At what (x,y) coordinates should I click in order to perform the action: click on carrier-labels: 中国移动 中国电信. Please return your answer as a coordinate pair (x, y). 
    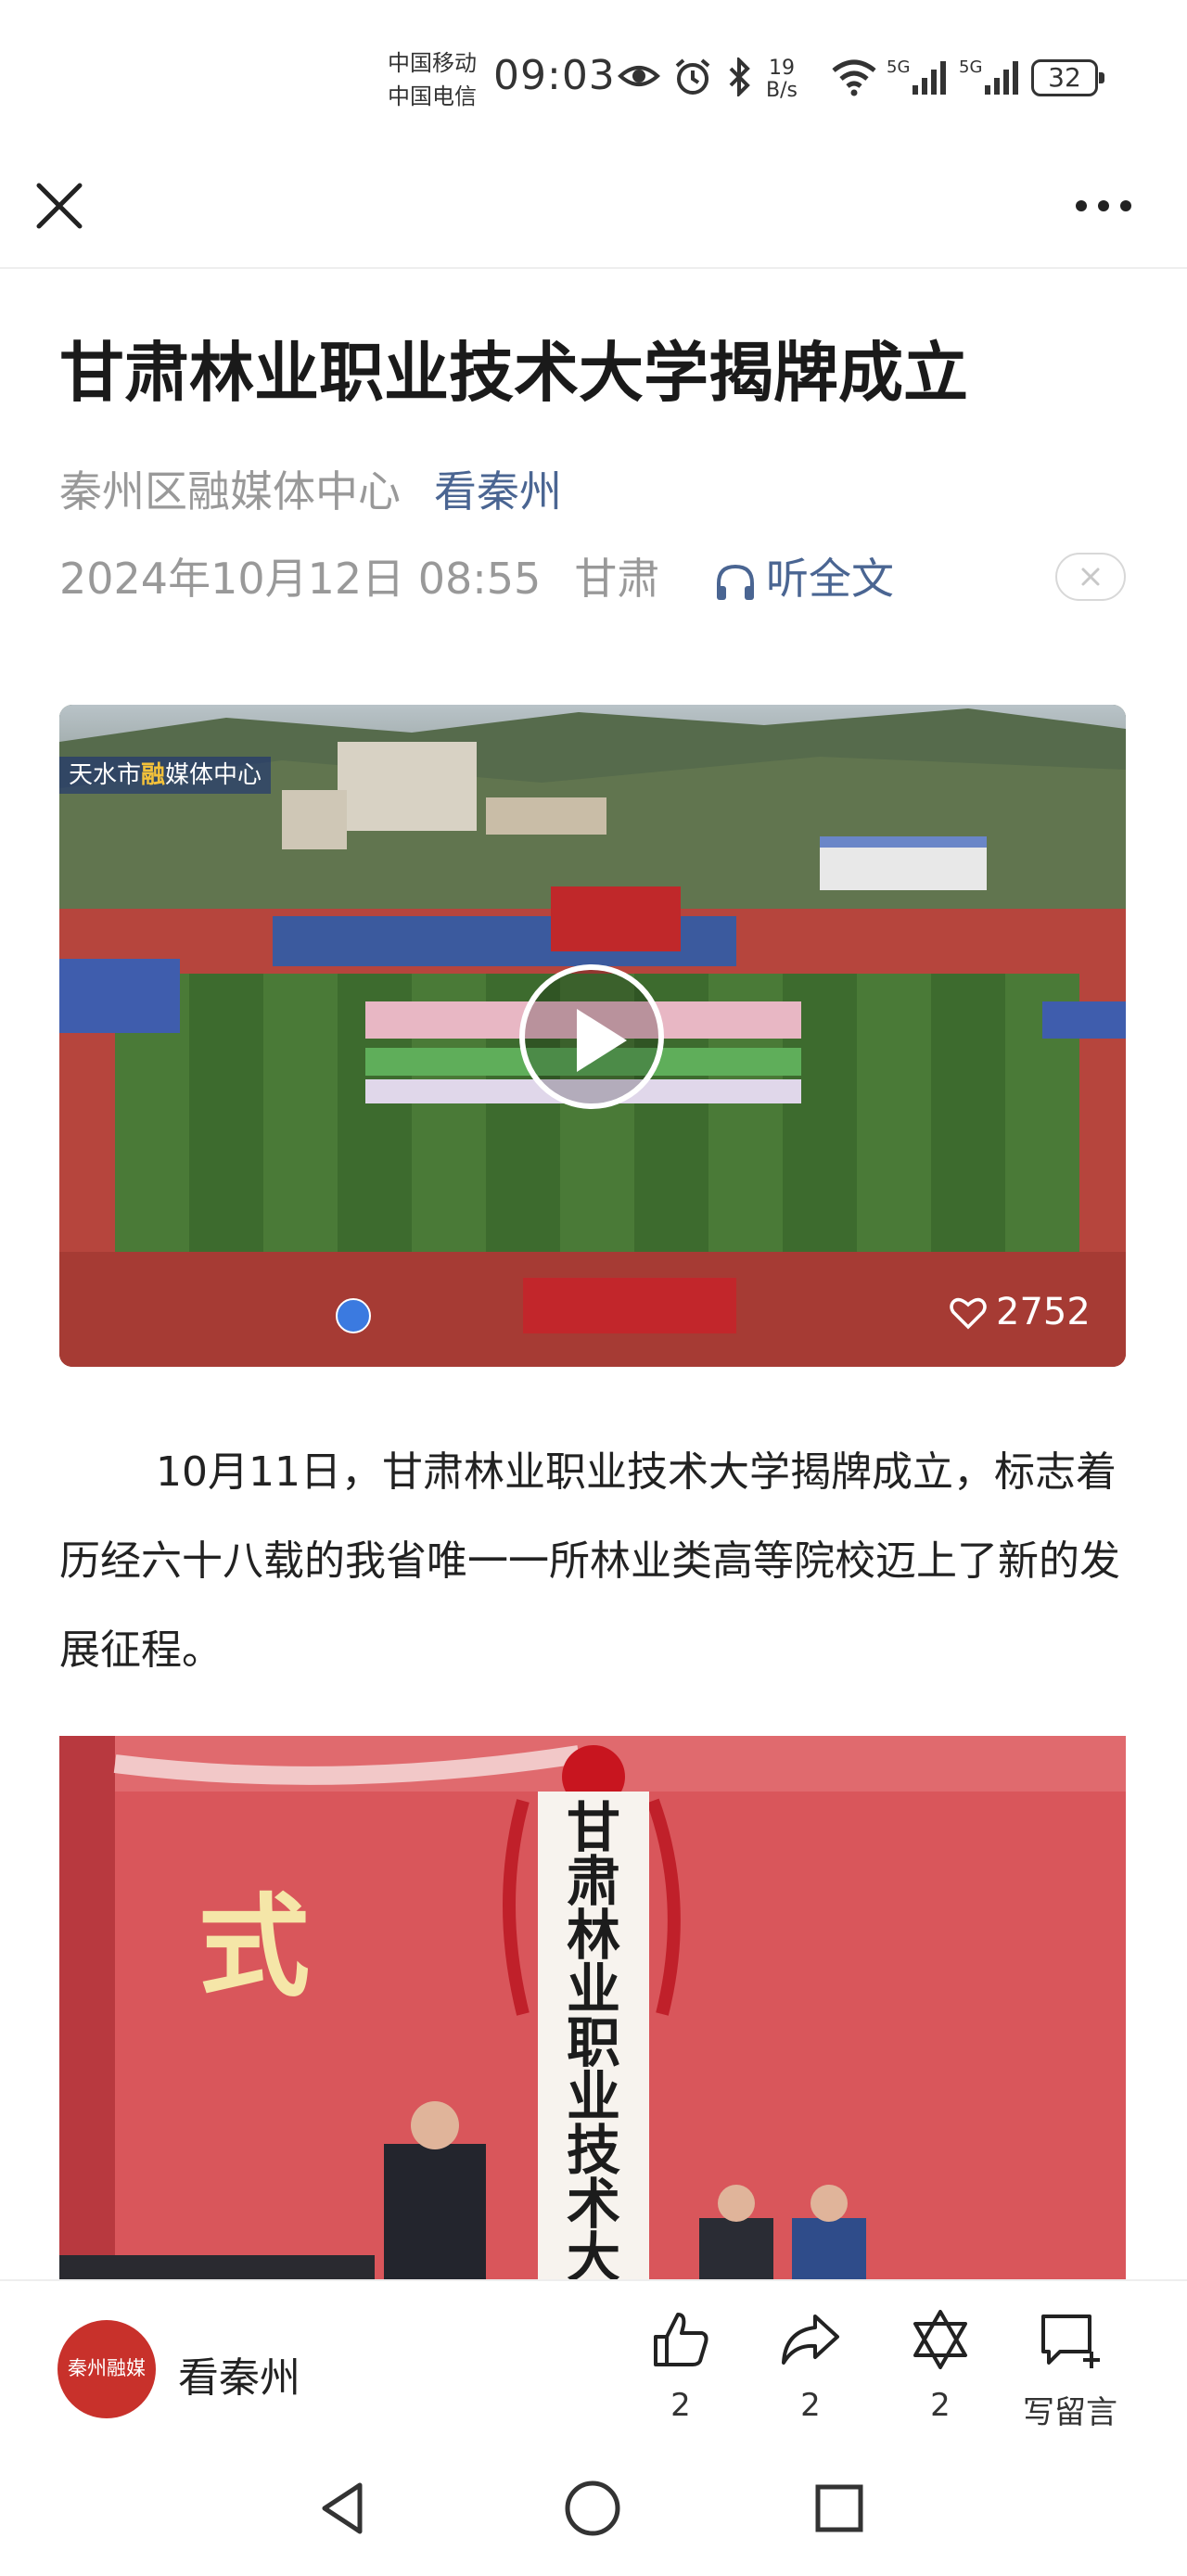
    Looking at the image, I should click on (432, 79).